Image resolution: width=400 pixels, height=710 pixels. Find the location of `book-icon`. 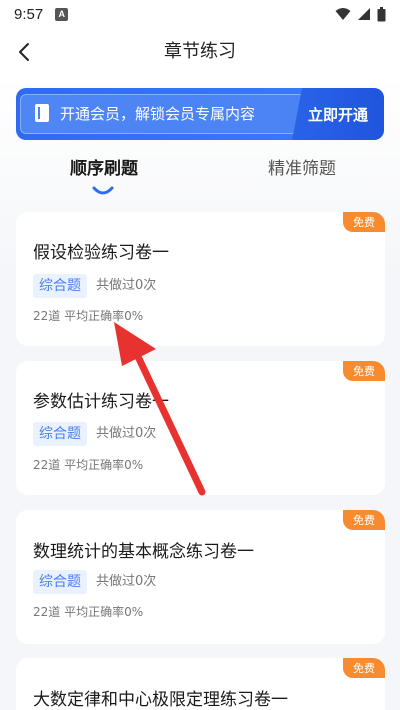

book-icon is located at coordinates (42, 113).